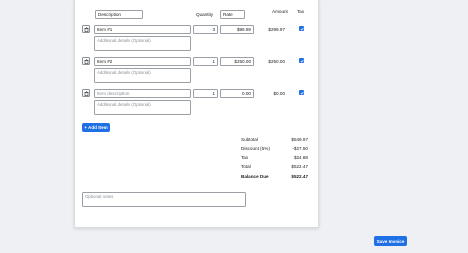 Image resolution: width=468 pixels, height=253 pixels. I want to click on amount-header: Amount, so click(280, 11).